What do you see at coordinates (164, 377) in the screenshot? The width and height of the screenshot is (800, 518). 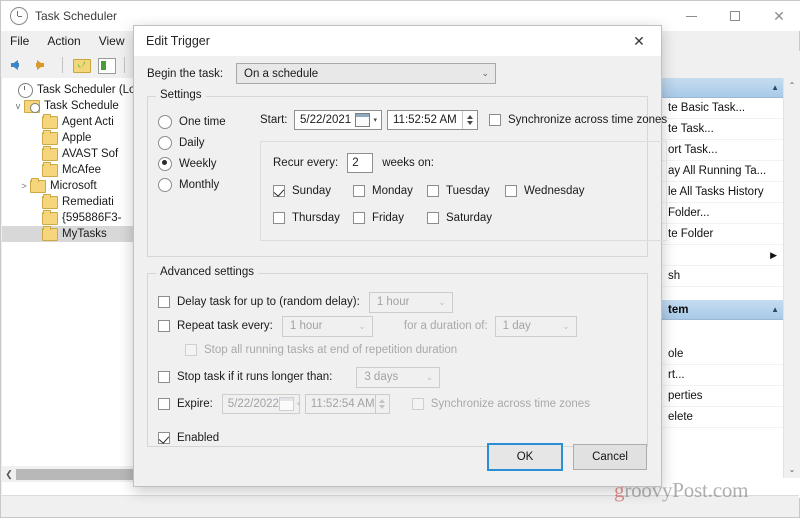 I see `stop-task-checkbox` at bounding box center [164, 377].